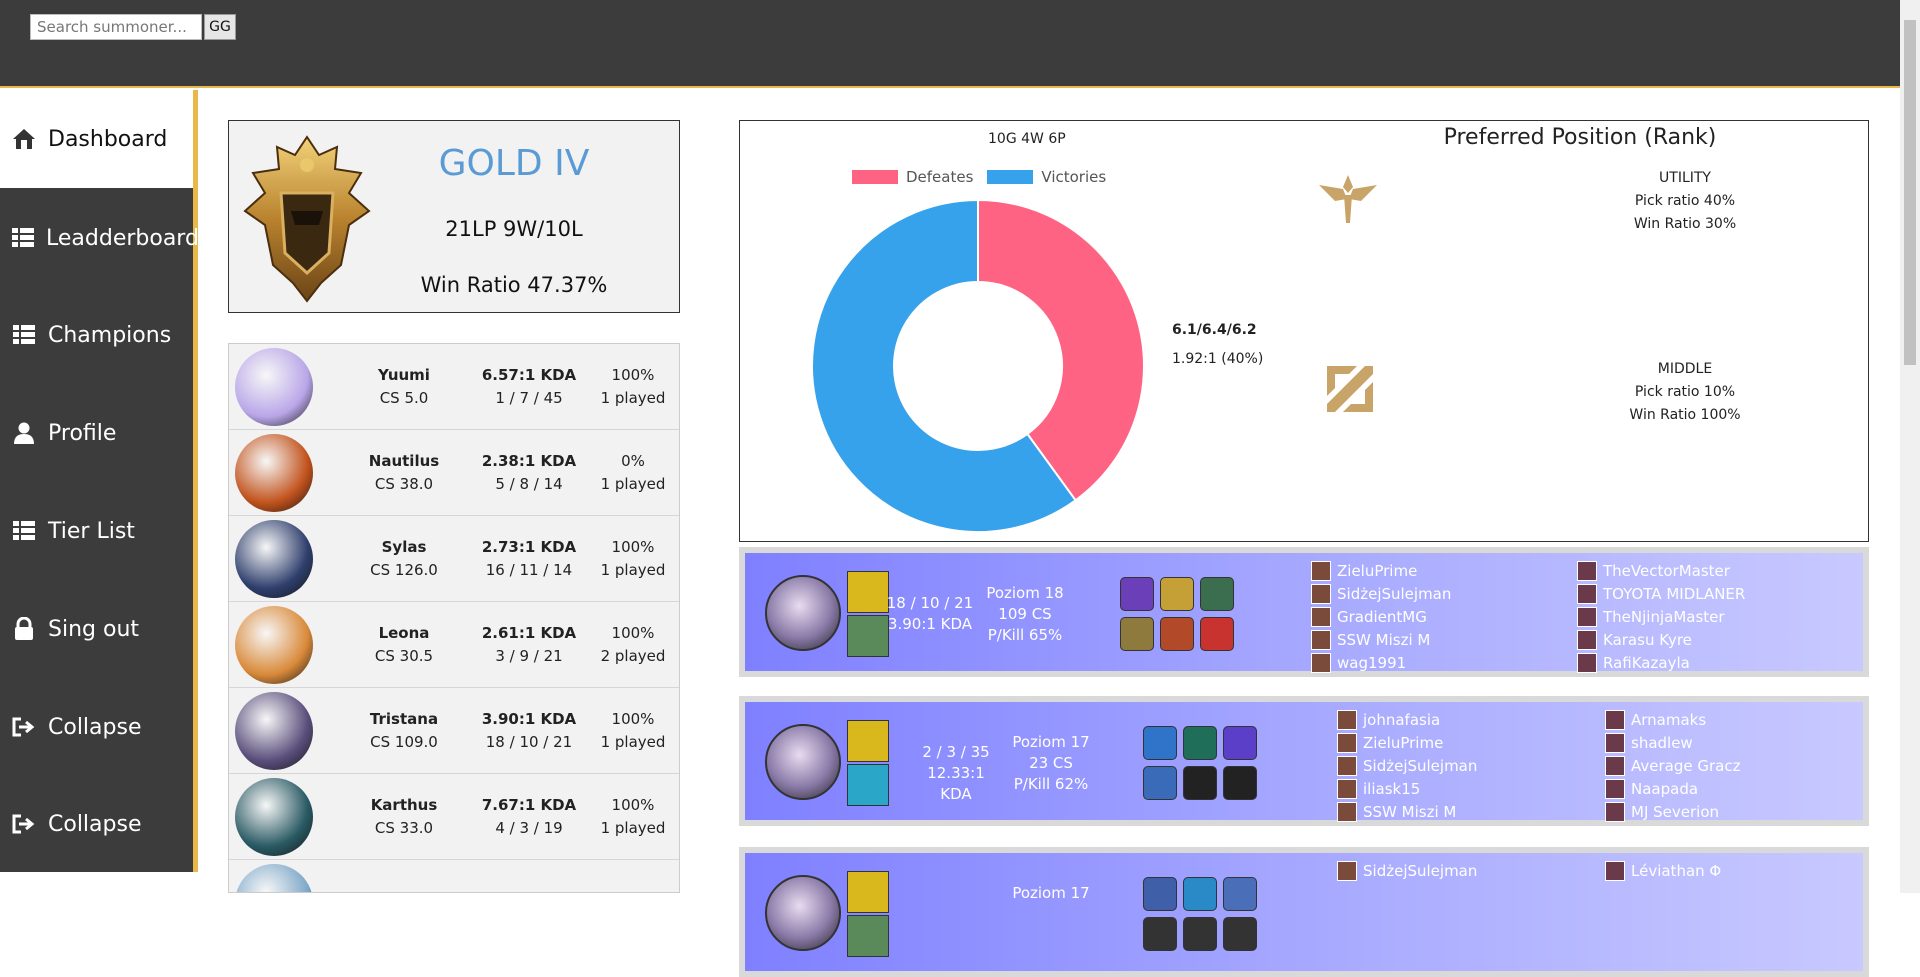 The image size is (1920, 977). Describe the element at coordinates (1674, 593) in the screenshot. I see `player-name: TOYOTA MIDLANER` at that location.